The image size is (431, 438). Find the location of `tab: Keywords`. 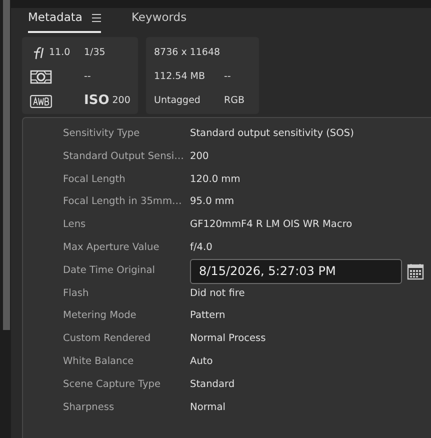

tab: Keywords is located at coordinates (159, 21).